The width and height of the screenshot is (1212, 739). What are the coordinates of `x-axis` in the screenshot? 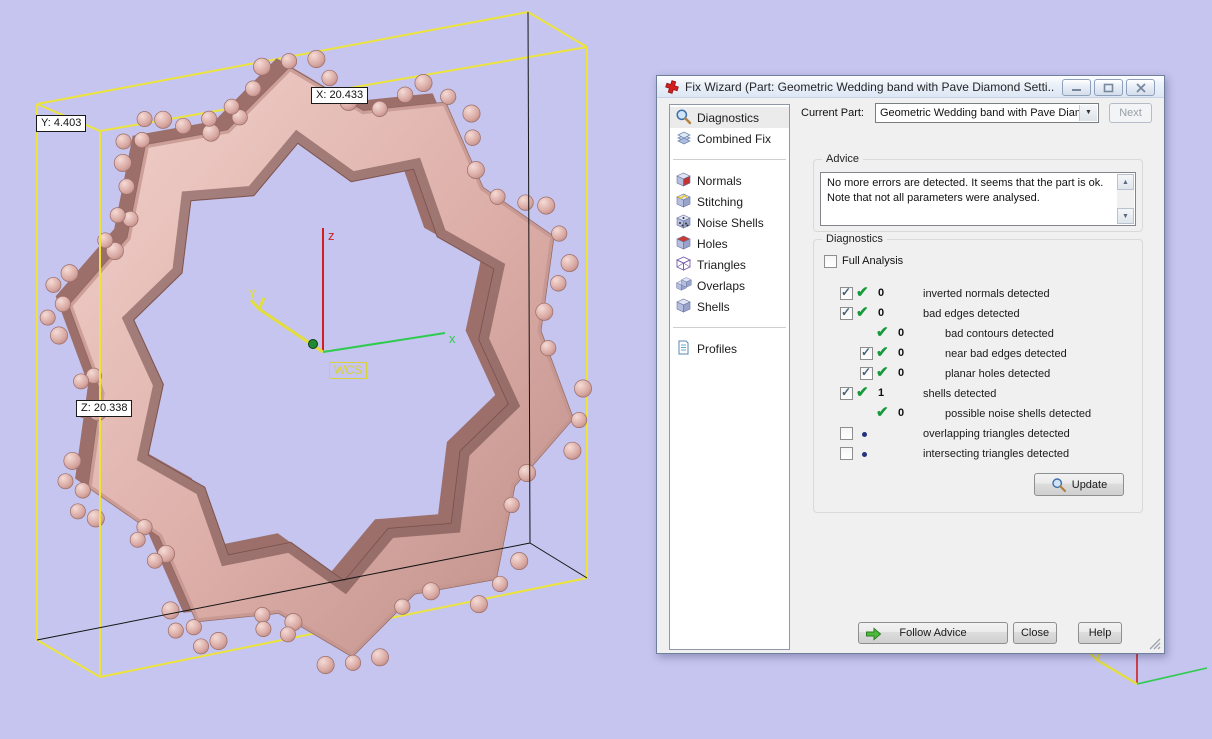 It's located at (384, 342).